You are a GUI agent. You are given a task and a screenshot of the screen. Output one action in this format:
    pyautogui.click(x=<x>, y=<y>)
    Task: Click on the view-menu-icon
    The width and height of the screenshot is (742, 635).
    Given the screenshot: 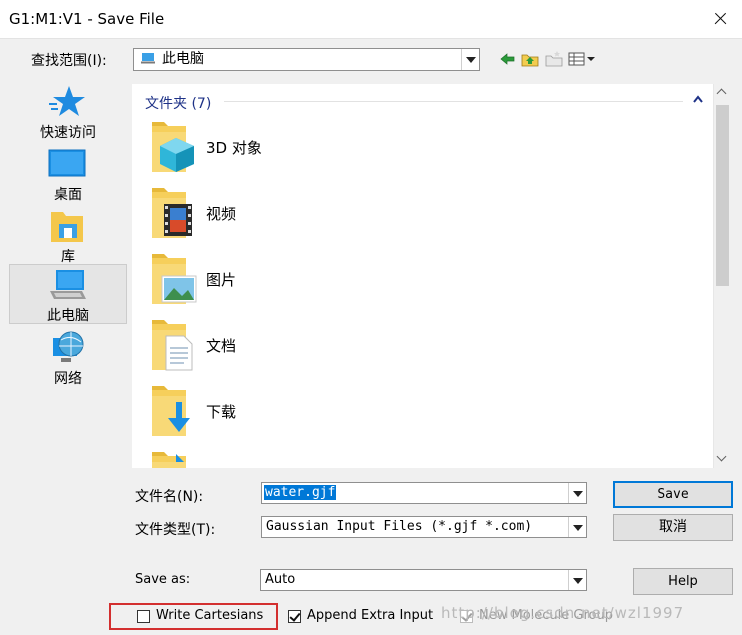 What is the action you would take?
    pyautogui.click(x=582, y=59)
    